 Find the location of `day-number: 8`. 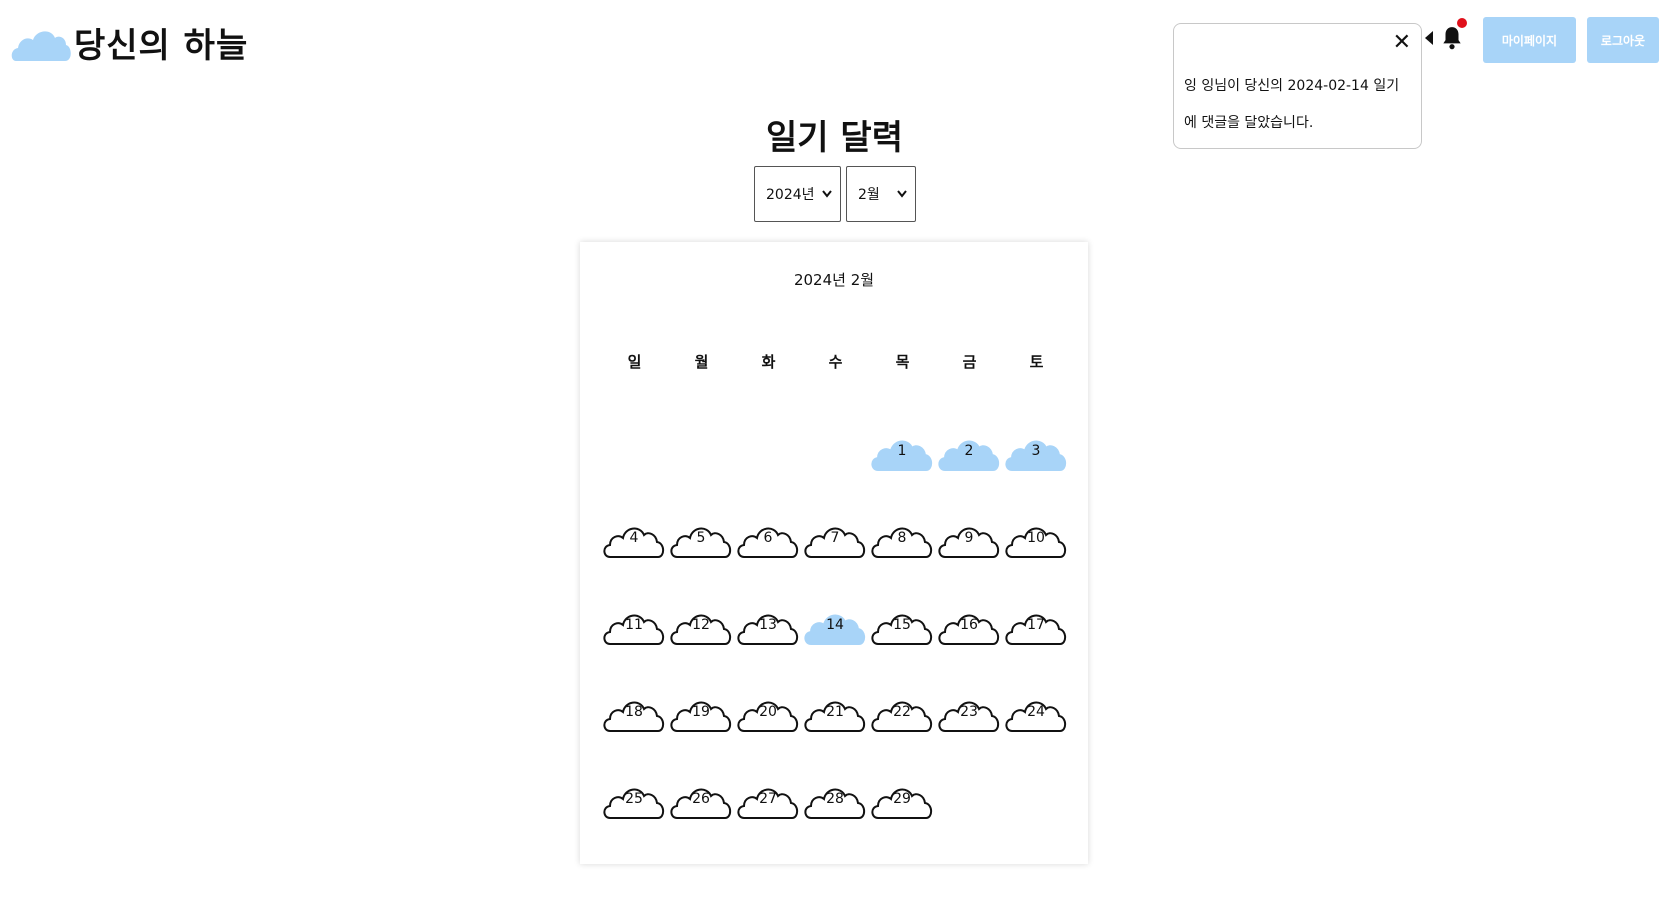

day-number: 8 is located at coordinates (902, 538).